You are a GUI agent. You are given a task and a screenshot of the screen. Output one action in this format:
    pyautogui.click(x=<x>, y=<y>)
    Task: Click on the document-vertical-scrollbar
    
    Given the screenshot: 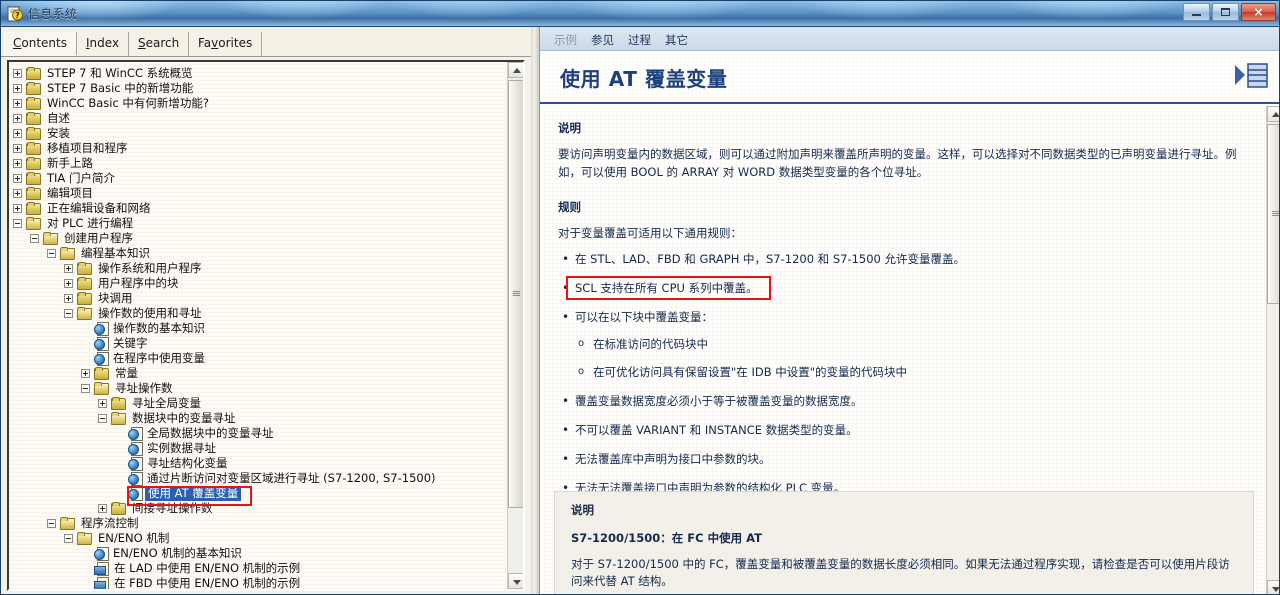 What is the action you would take?
    pyautogui.click(x=1272, y=350)
    